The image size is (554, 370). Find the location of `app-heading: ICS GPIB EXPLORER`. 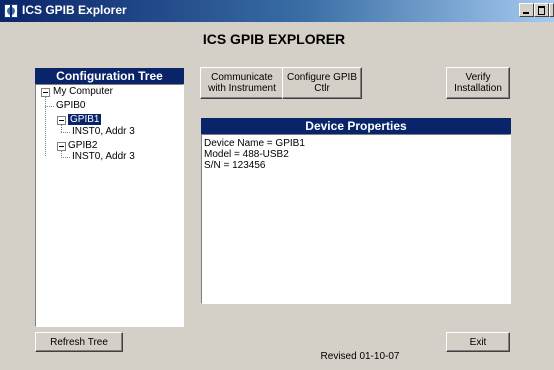

app-heading: ICS GPIB EXPLORER is located at coordinates (274, 39).